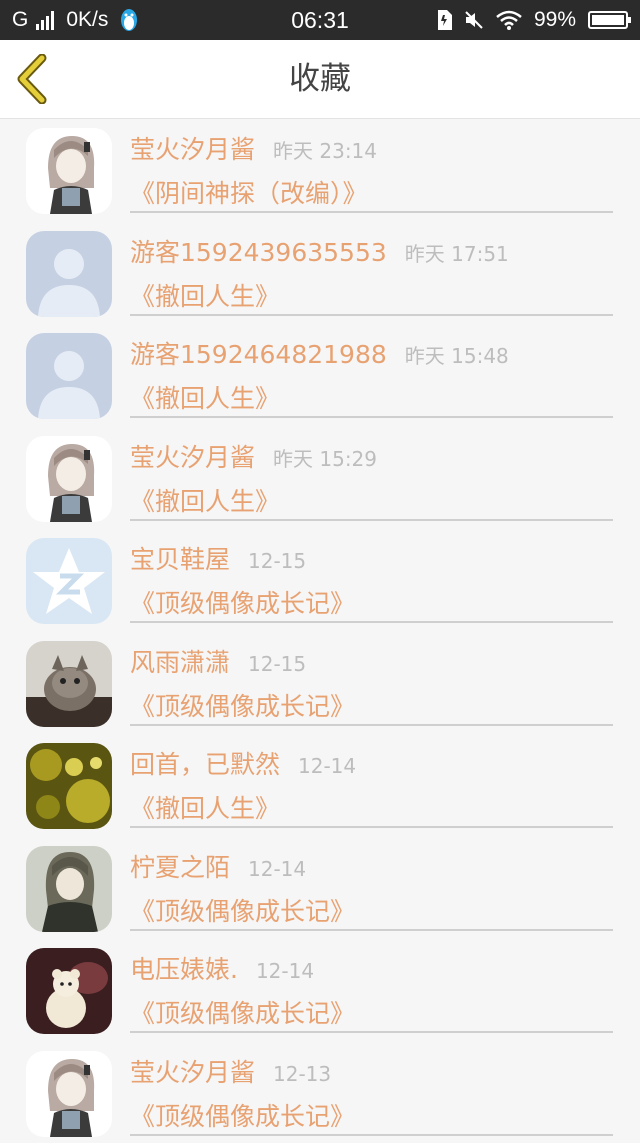  What do you see at coordinates (320, 272) in the screenshot?
I see `favorite-item: 游客1592439635553 昨天 17:51 《撤回人生》` at bounding box center [320, 272].